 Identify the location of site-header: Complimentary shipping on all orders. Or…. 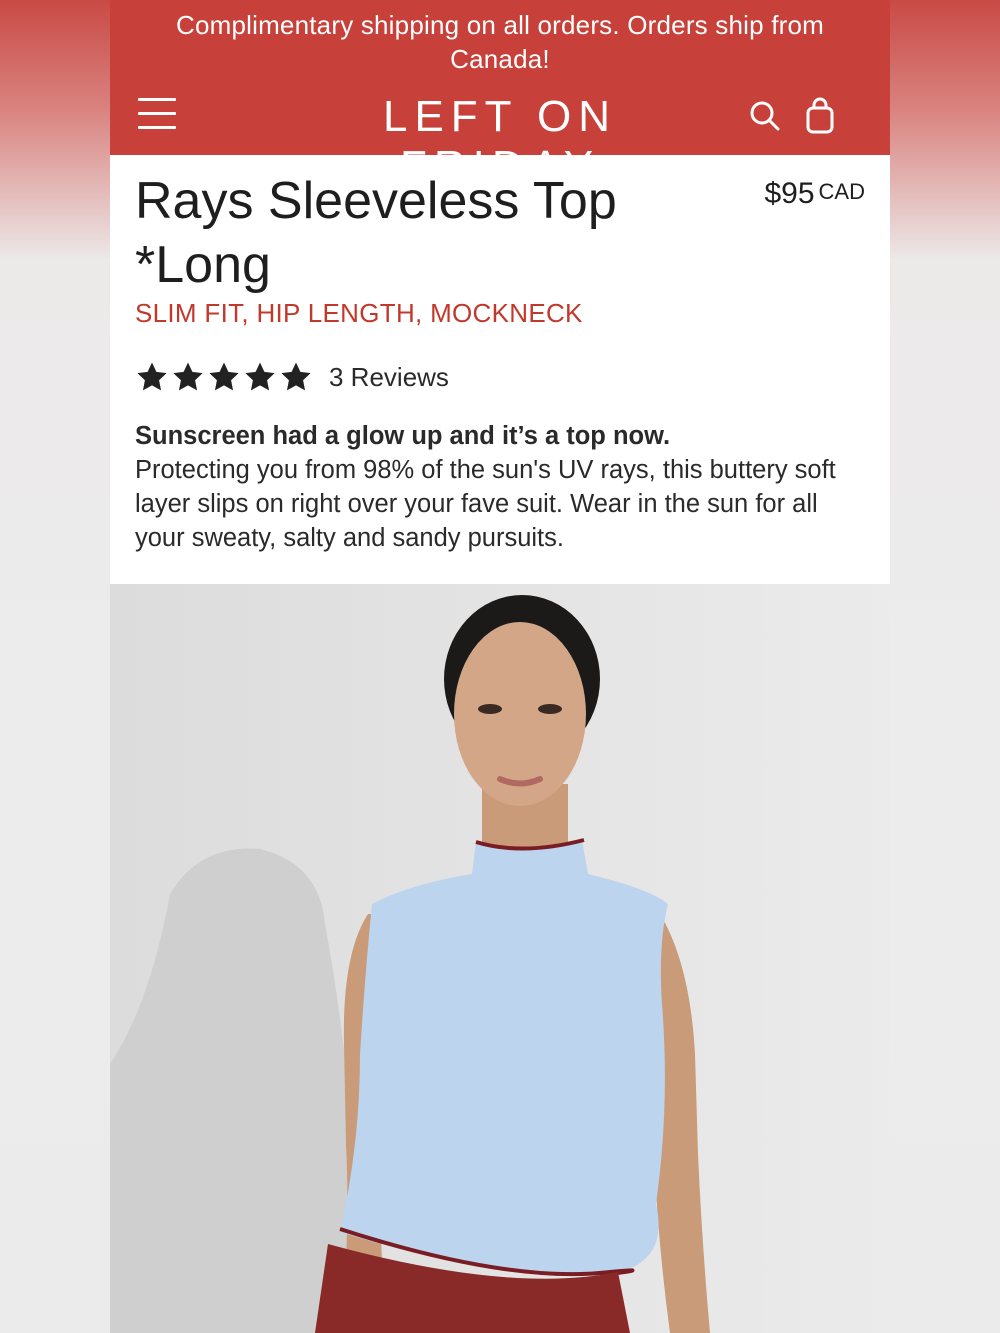
(500, 95).